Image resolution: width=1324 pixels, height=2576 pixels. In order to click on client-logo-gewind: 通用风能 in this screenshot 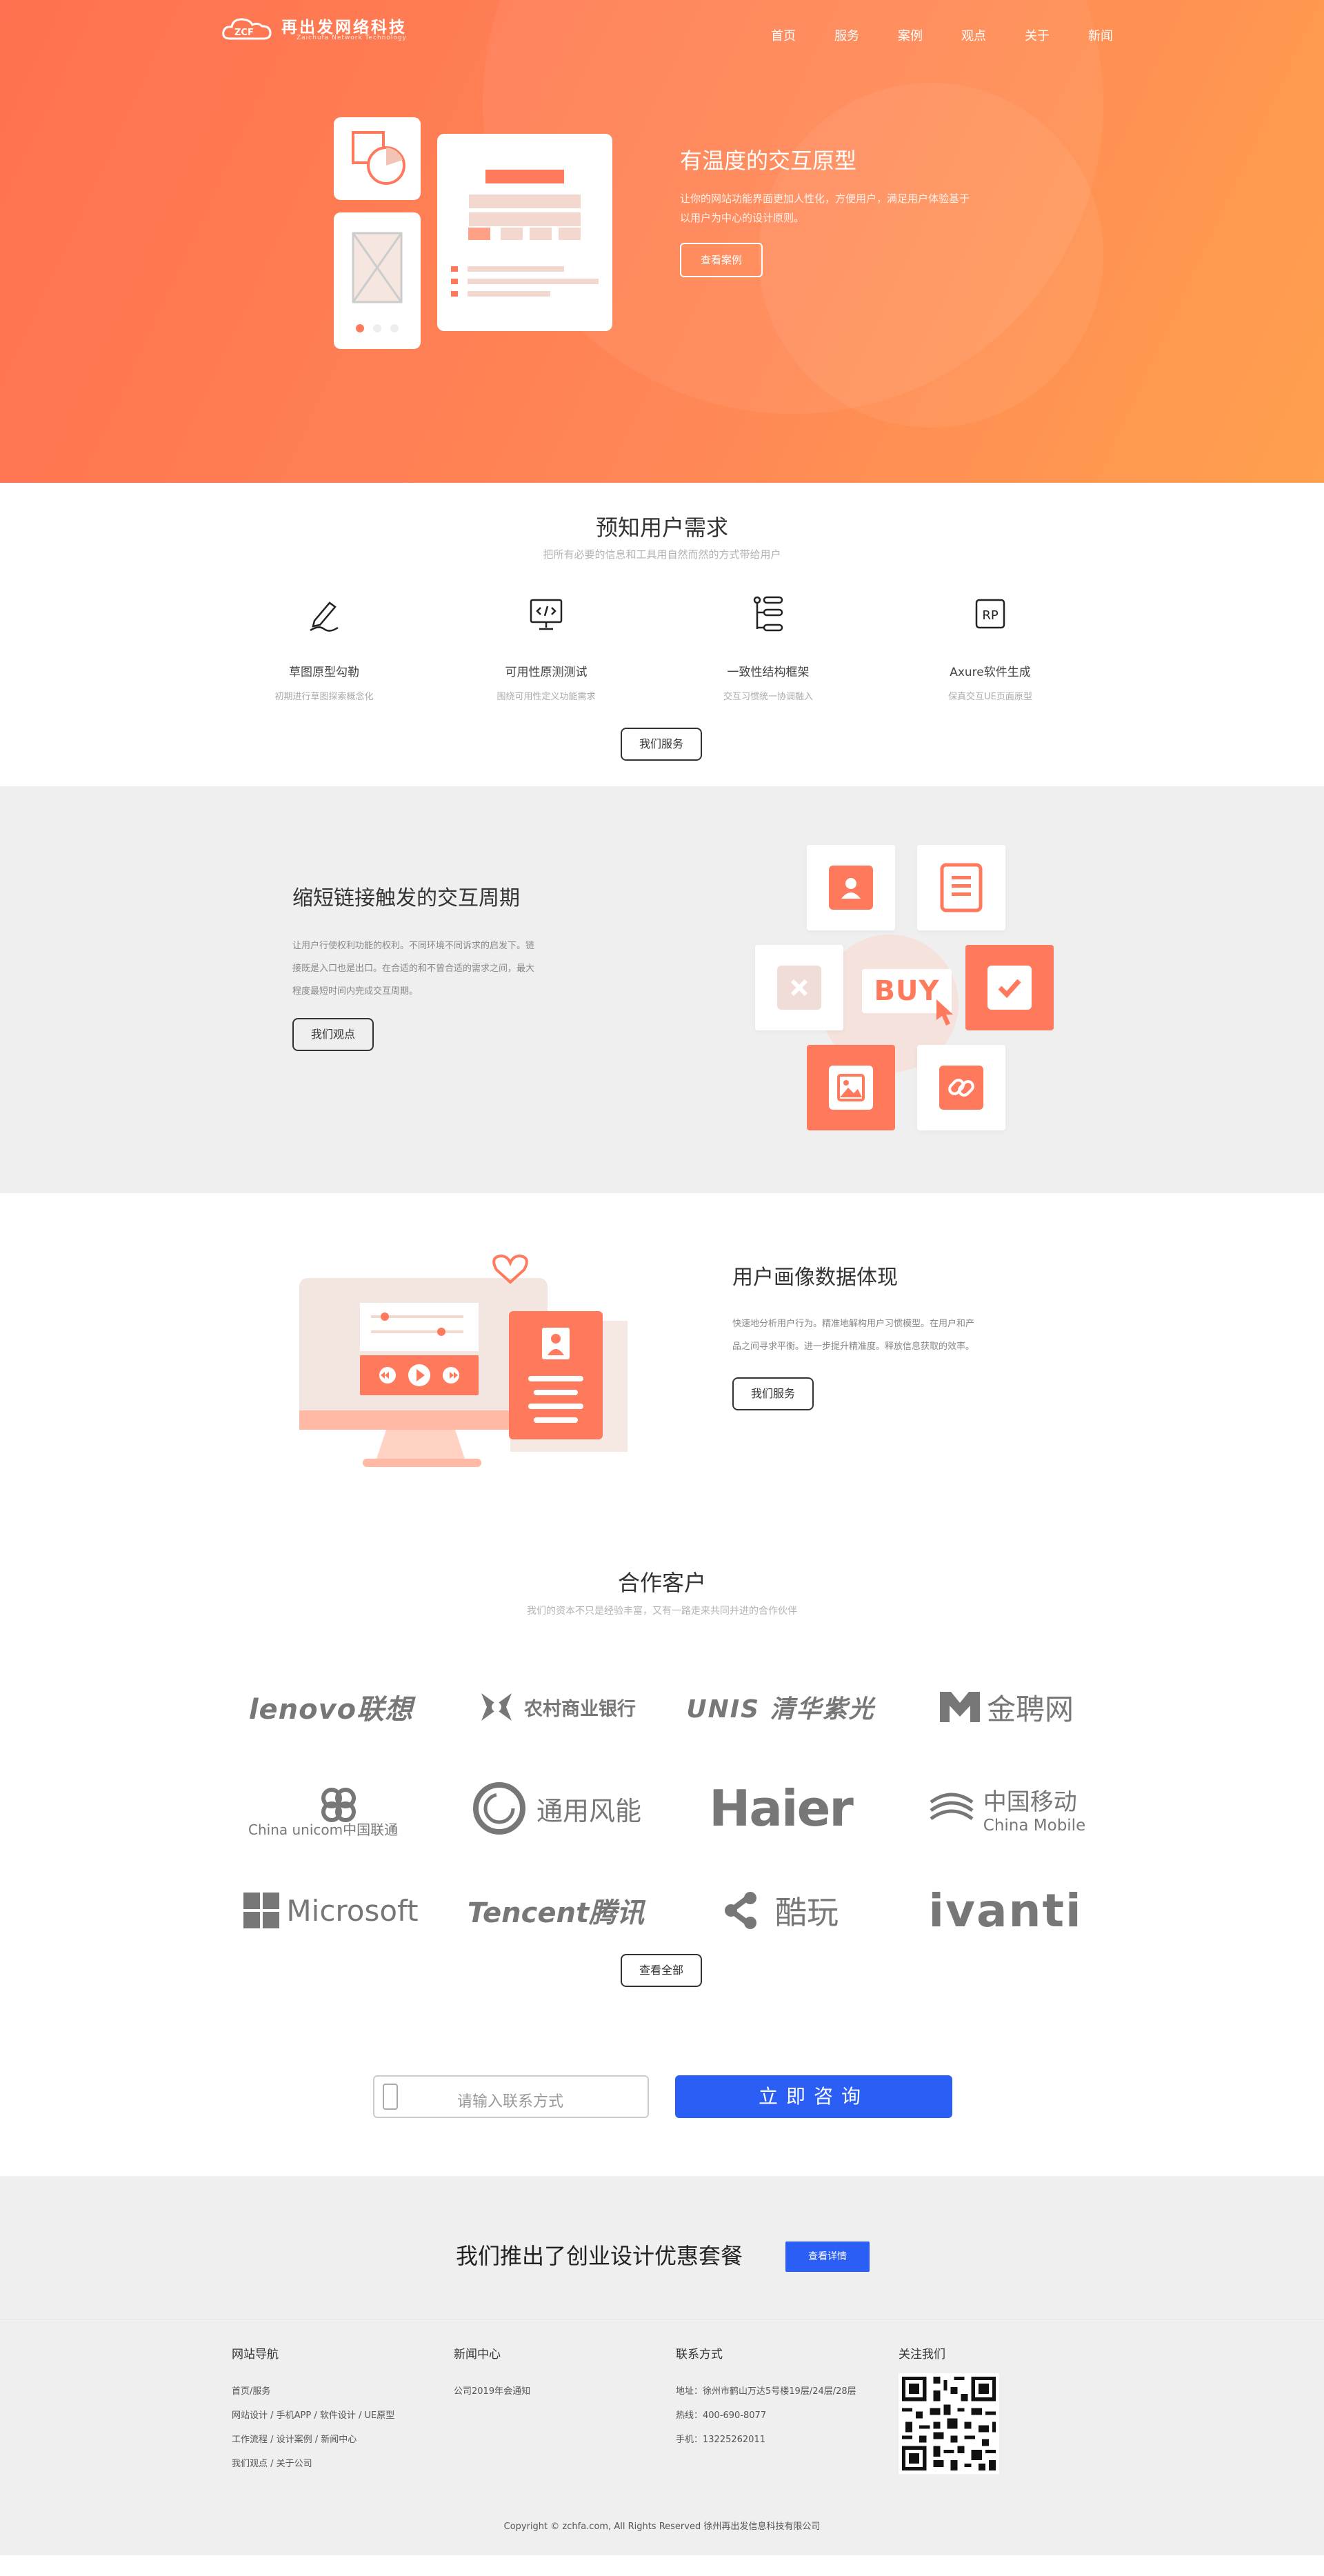, I will do `click(555, 1808)`.